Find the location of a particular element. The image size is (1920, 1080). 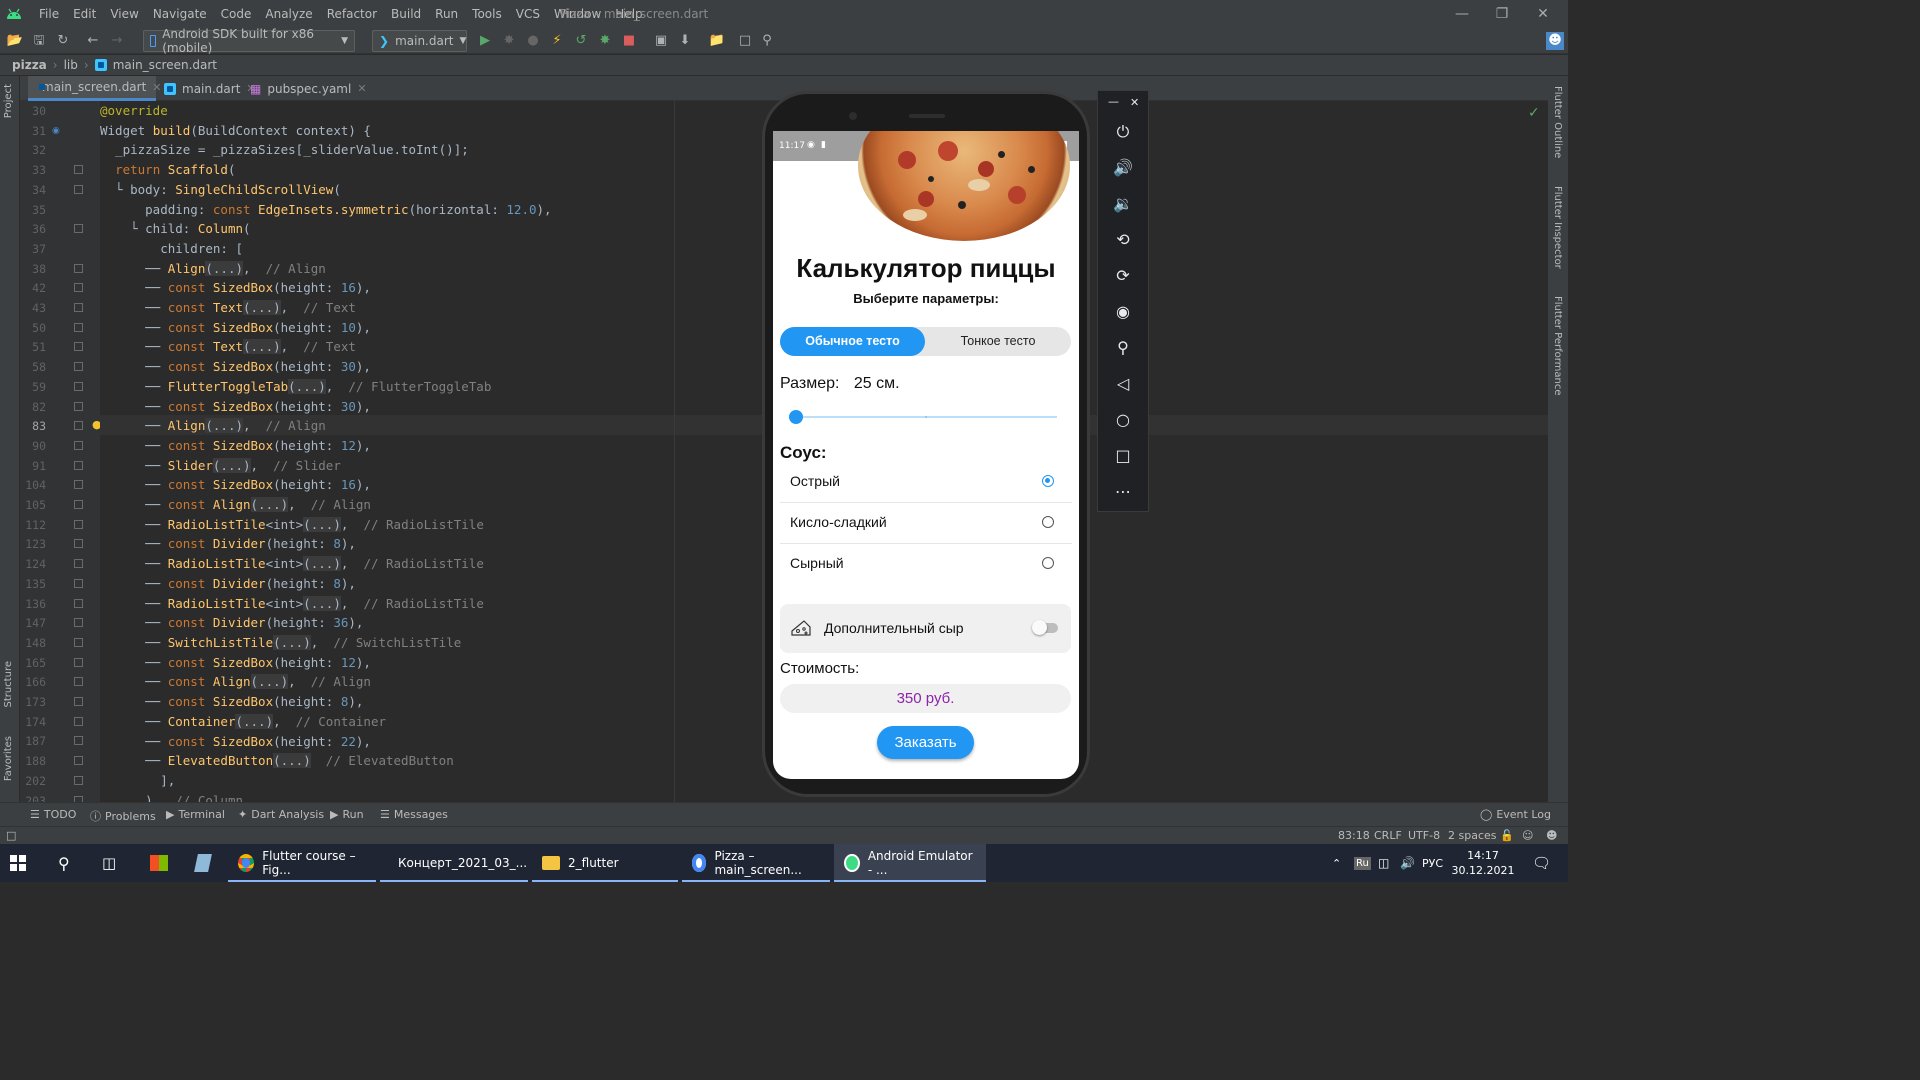

menu-edit: Edit is located at coordinates (84, 14).